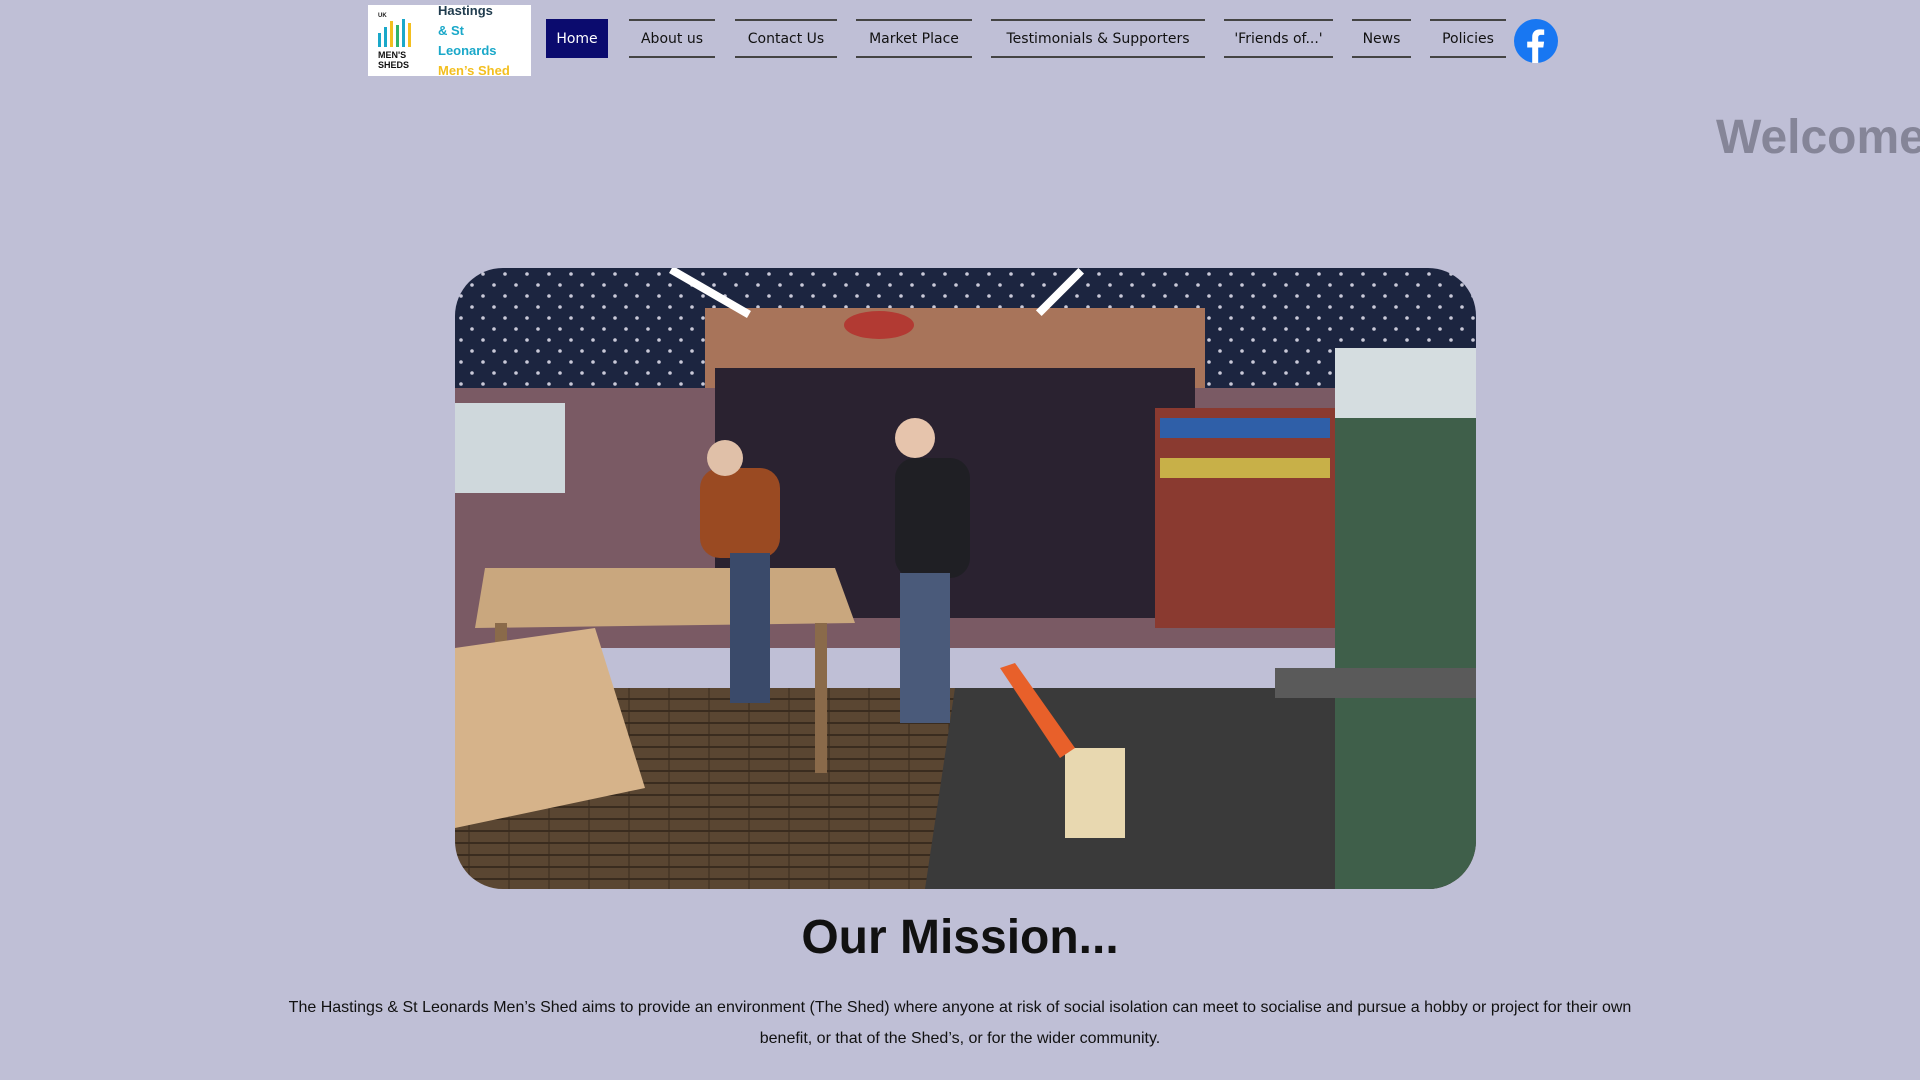  I want to click on logo-line-mens-shed: Men’s Shed, so click(474, 70).